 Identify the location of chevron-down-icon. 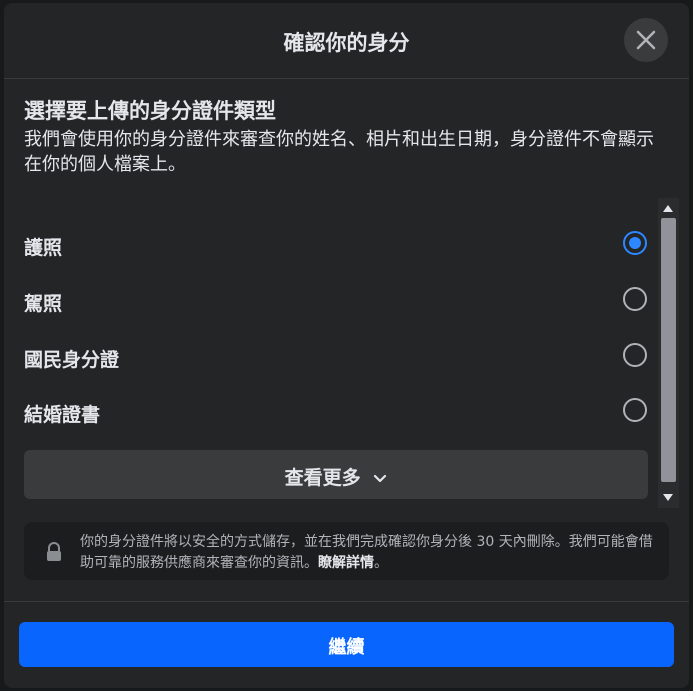
(380, 478).